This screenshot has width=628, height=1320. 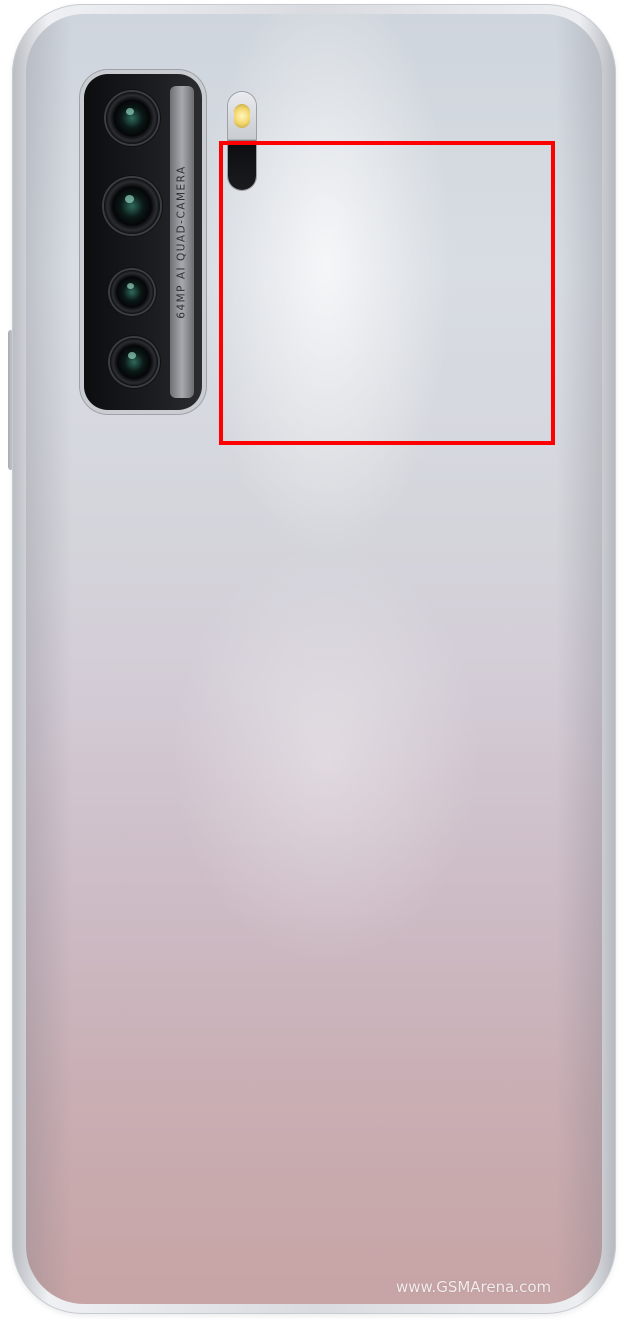 What do you see at coordinates (474, 1287) in the screenshot?
I see `watermark: www.GSMArena.com` at bounding box center [474, 1287].